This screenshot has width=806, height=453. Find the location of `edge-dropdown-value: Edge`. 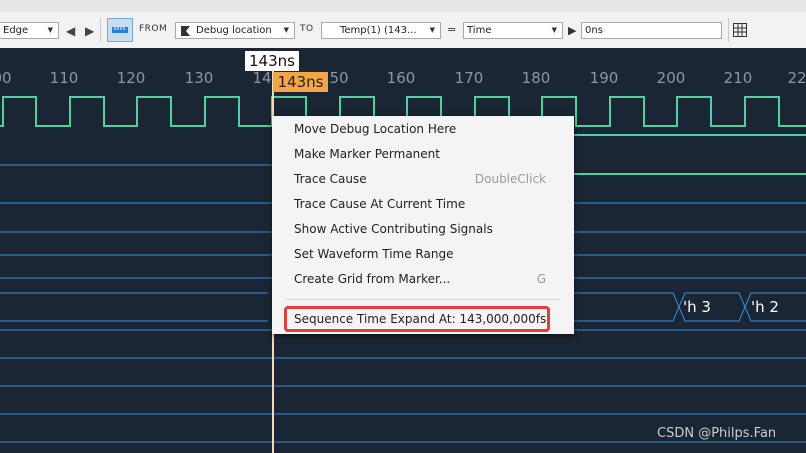

edge-dropdown-value: Edge is located at coordinates (16, 30).